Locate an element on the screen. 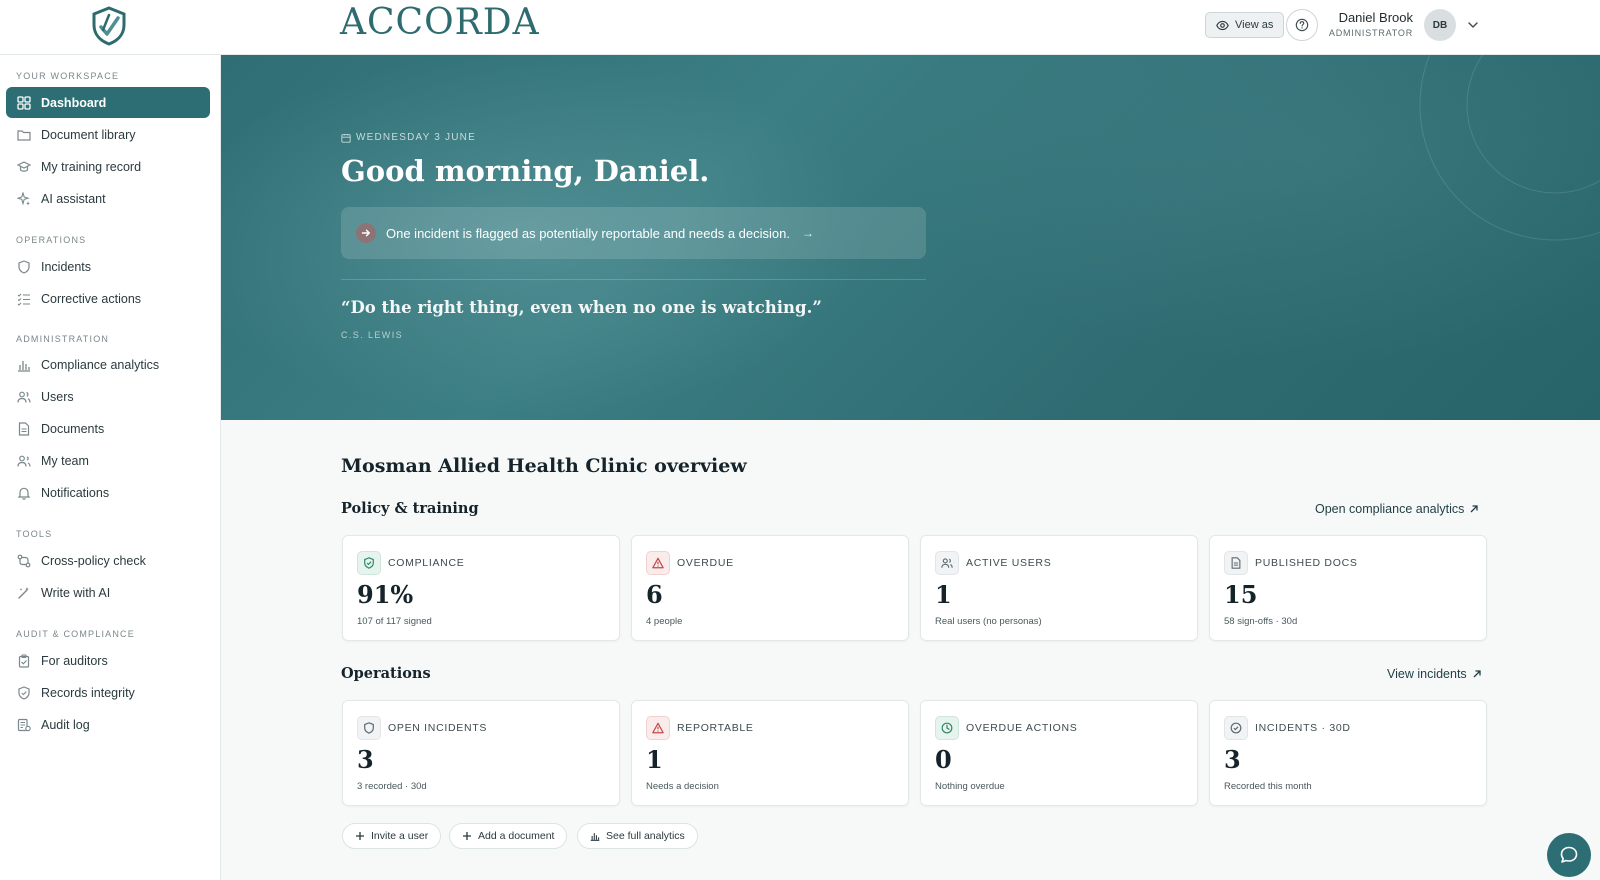 Image resolution: width=1600 pixels, height=880 pixels. chat-button is located at coordinates (1569, 855).